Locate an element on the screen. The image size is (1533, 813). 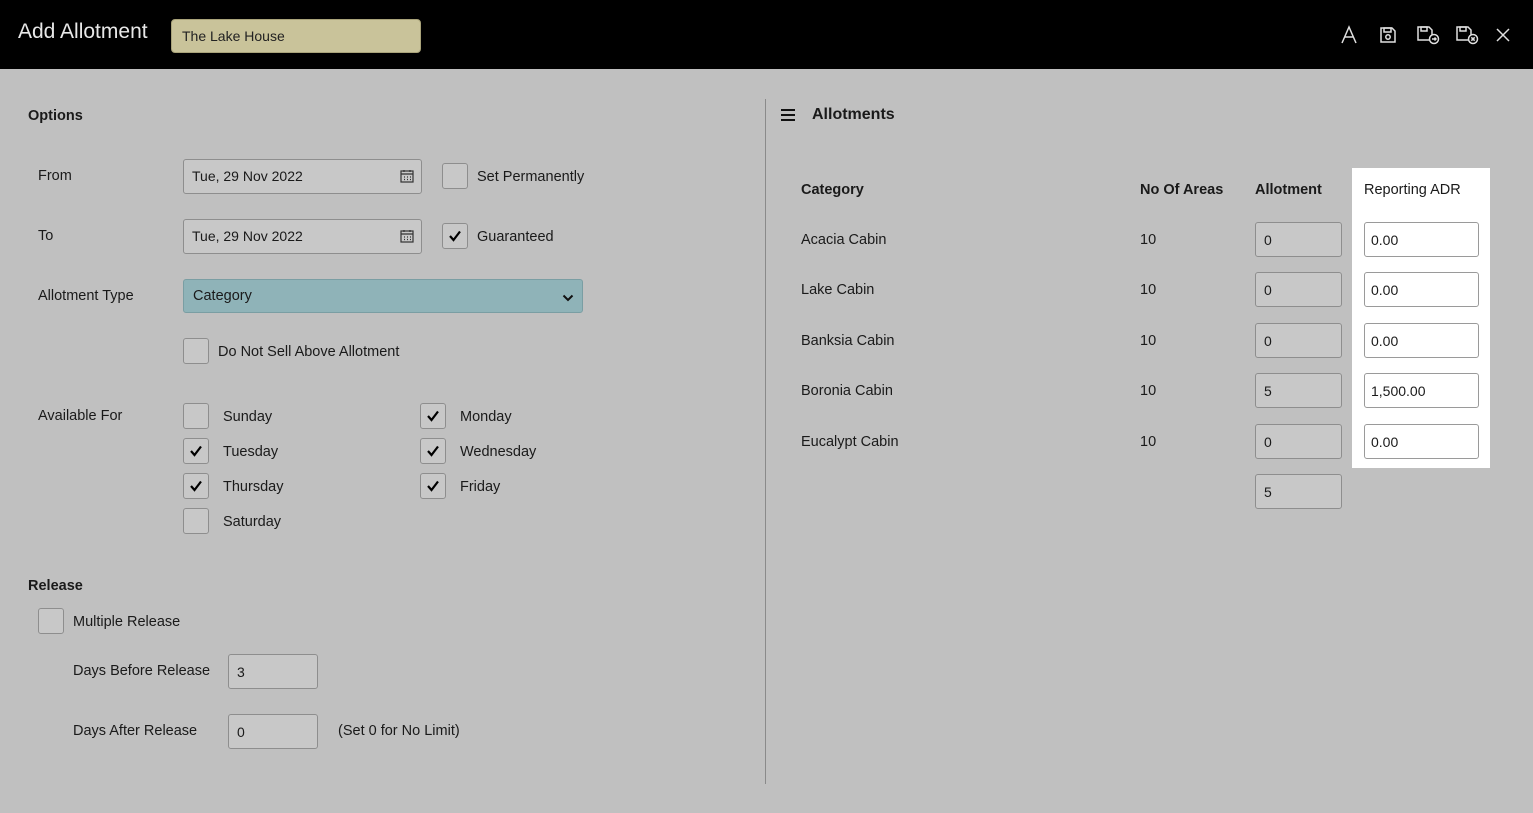
days-before-release-label: Days Before Release is located at coordinates (142, 671).